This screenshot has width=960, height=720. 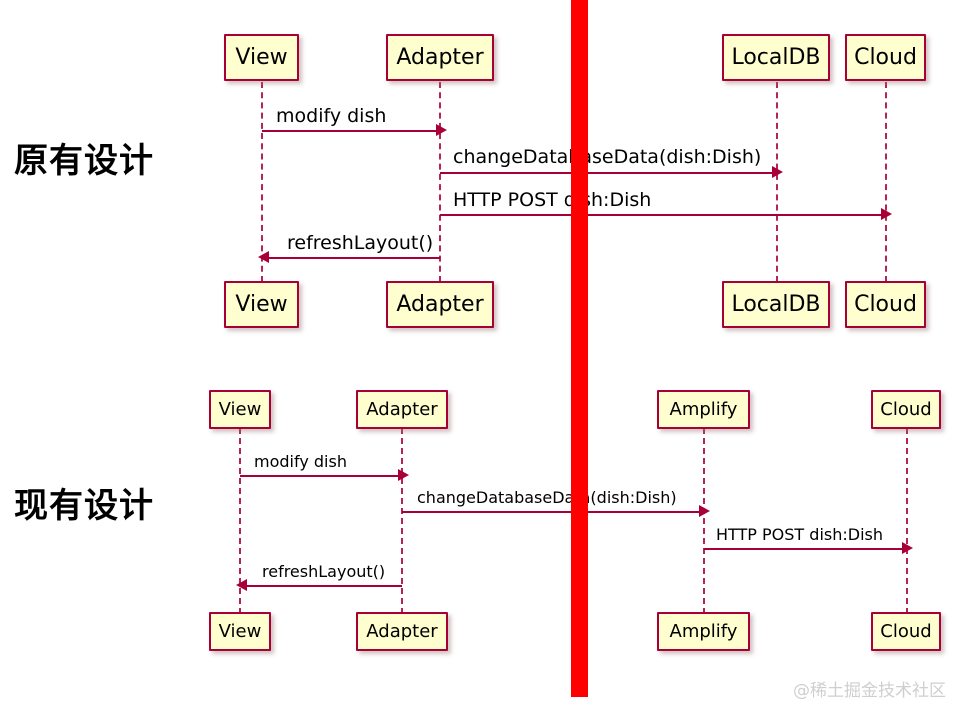 What do you see at coordinates (777, 182) in the screenshot?
I see `lifeline-localdb` at bounding box center [777, 182].